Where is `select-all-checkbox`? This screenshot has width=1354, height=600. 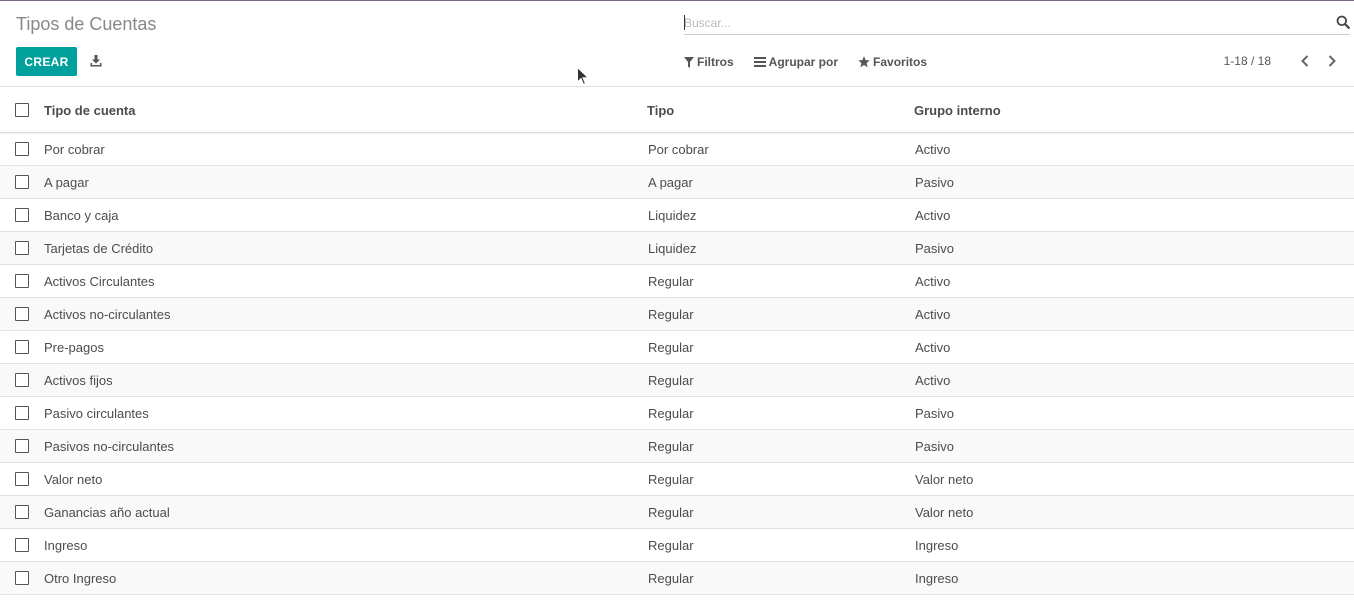
select-all-checkbox is located at coordinates (22, 110).